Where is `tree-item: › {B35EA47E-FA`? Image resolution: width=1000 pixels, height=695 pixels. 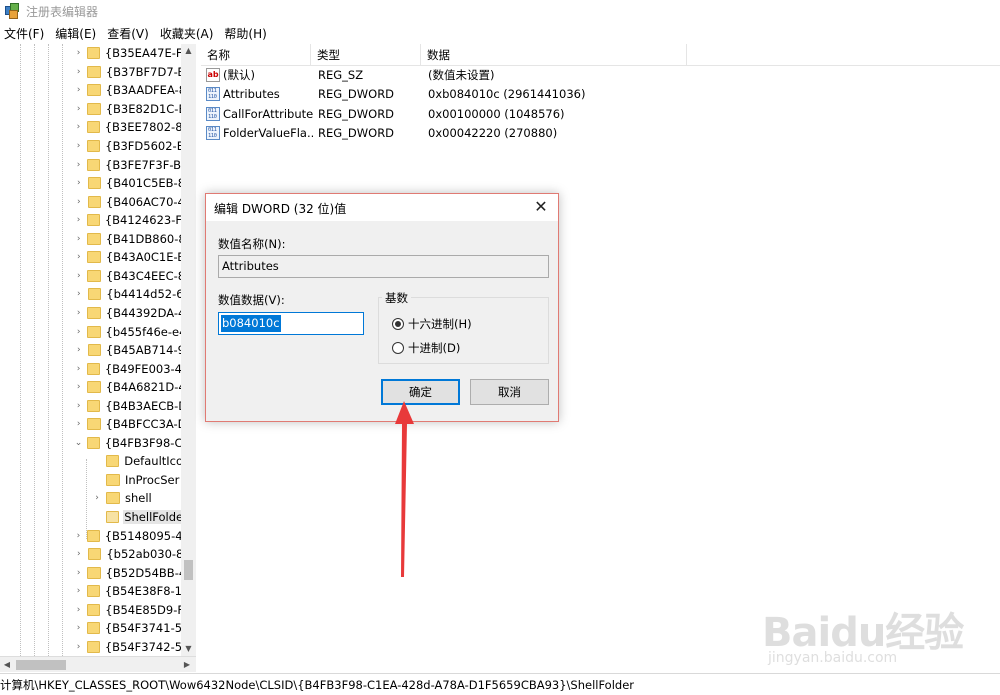 tree-item: › {B35EA47E-FA is located at coordinates (91, 53).